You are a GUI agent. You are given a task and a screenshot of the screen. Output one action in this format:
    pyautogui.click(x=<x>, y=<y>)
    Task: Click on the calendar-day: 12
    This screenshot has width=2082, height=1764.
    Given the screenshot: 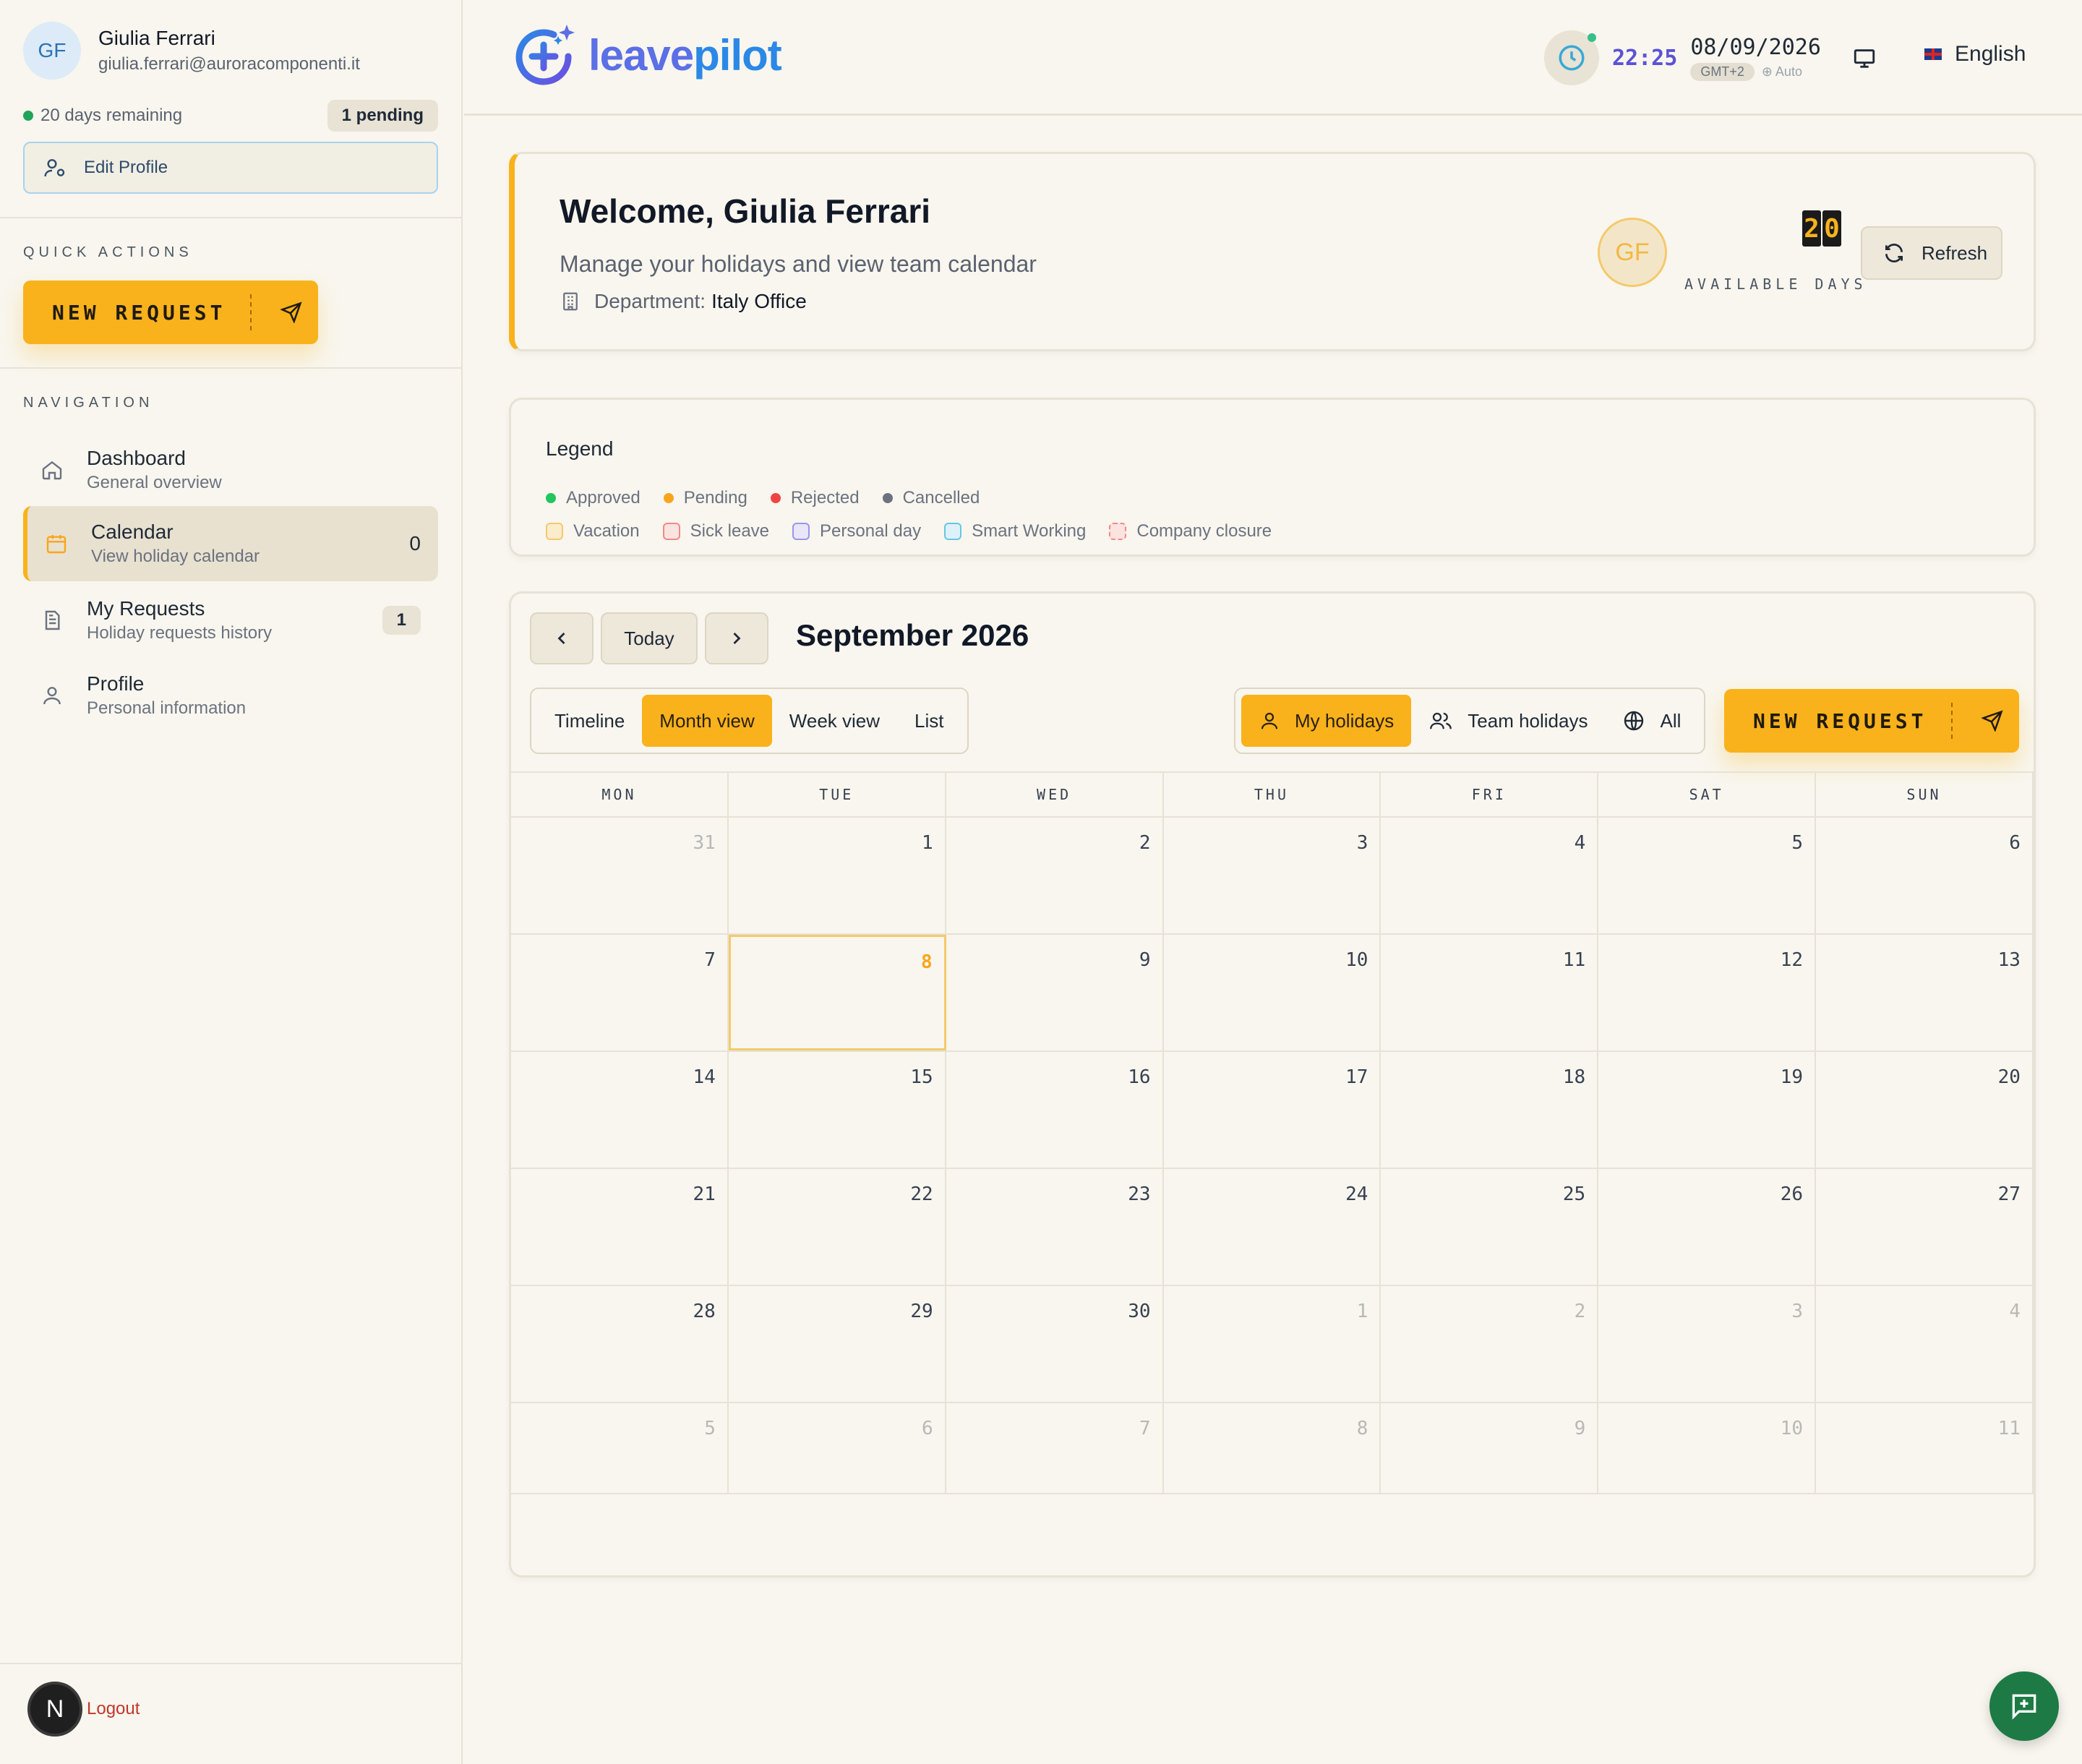 What is the action you would take?
    pyautogui.click(x=1707, y=992)
    